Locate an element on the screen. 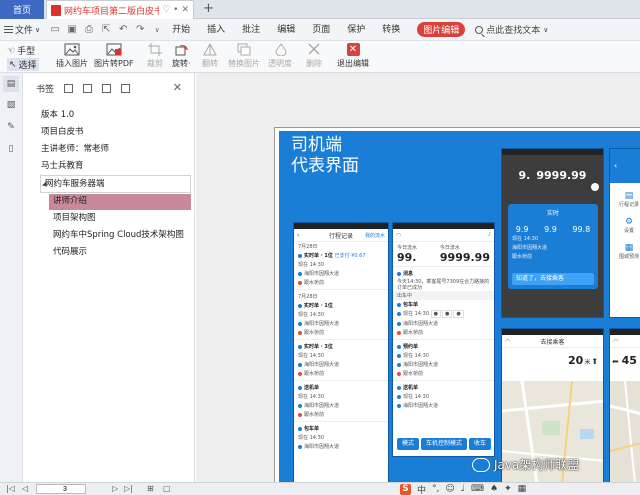 The width and height of the screenshot is (640, 495). bookmark-item: 项目白皮书 is located at coordinates (62, 132).